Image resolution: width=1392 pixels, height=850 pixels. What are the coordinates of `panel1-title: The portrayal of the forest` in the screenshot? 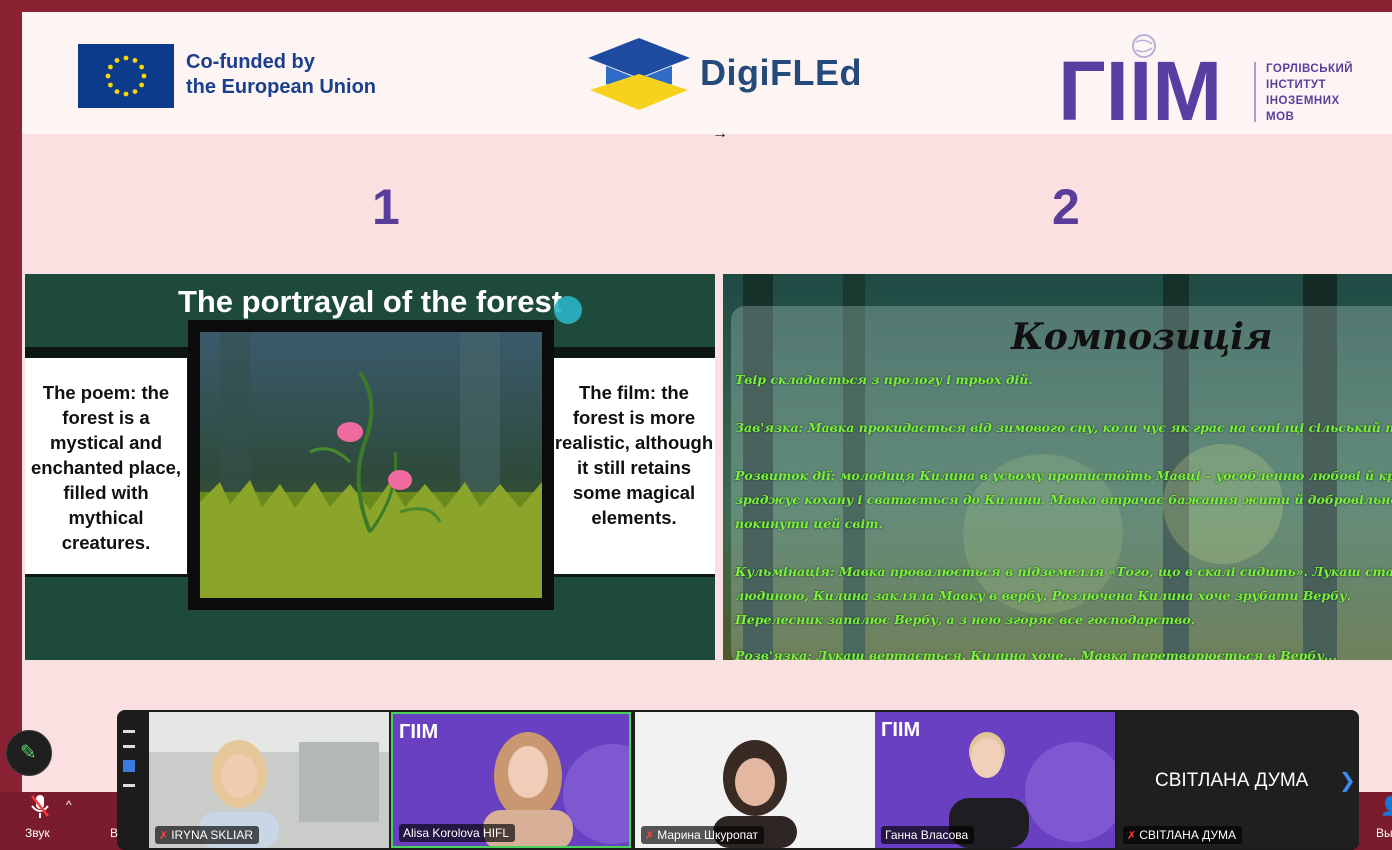 It's located at (370, 301).